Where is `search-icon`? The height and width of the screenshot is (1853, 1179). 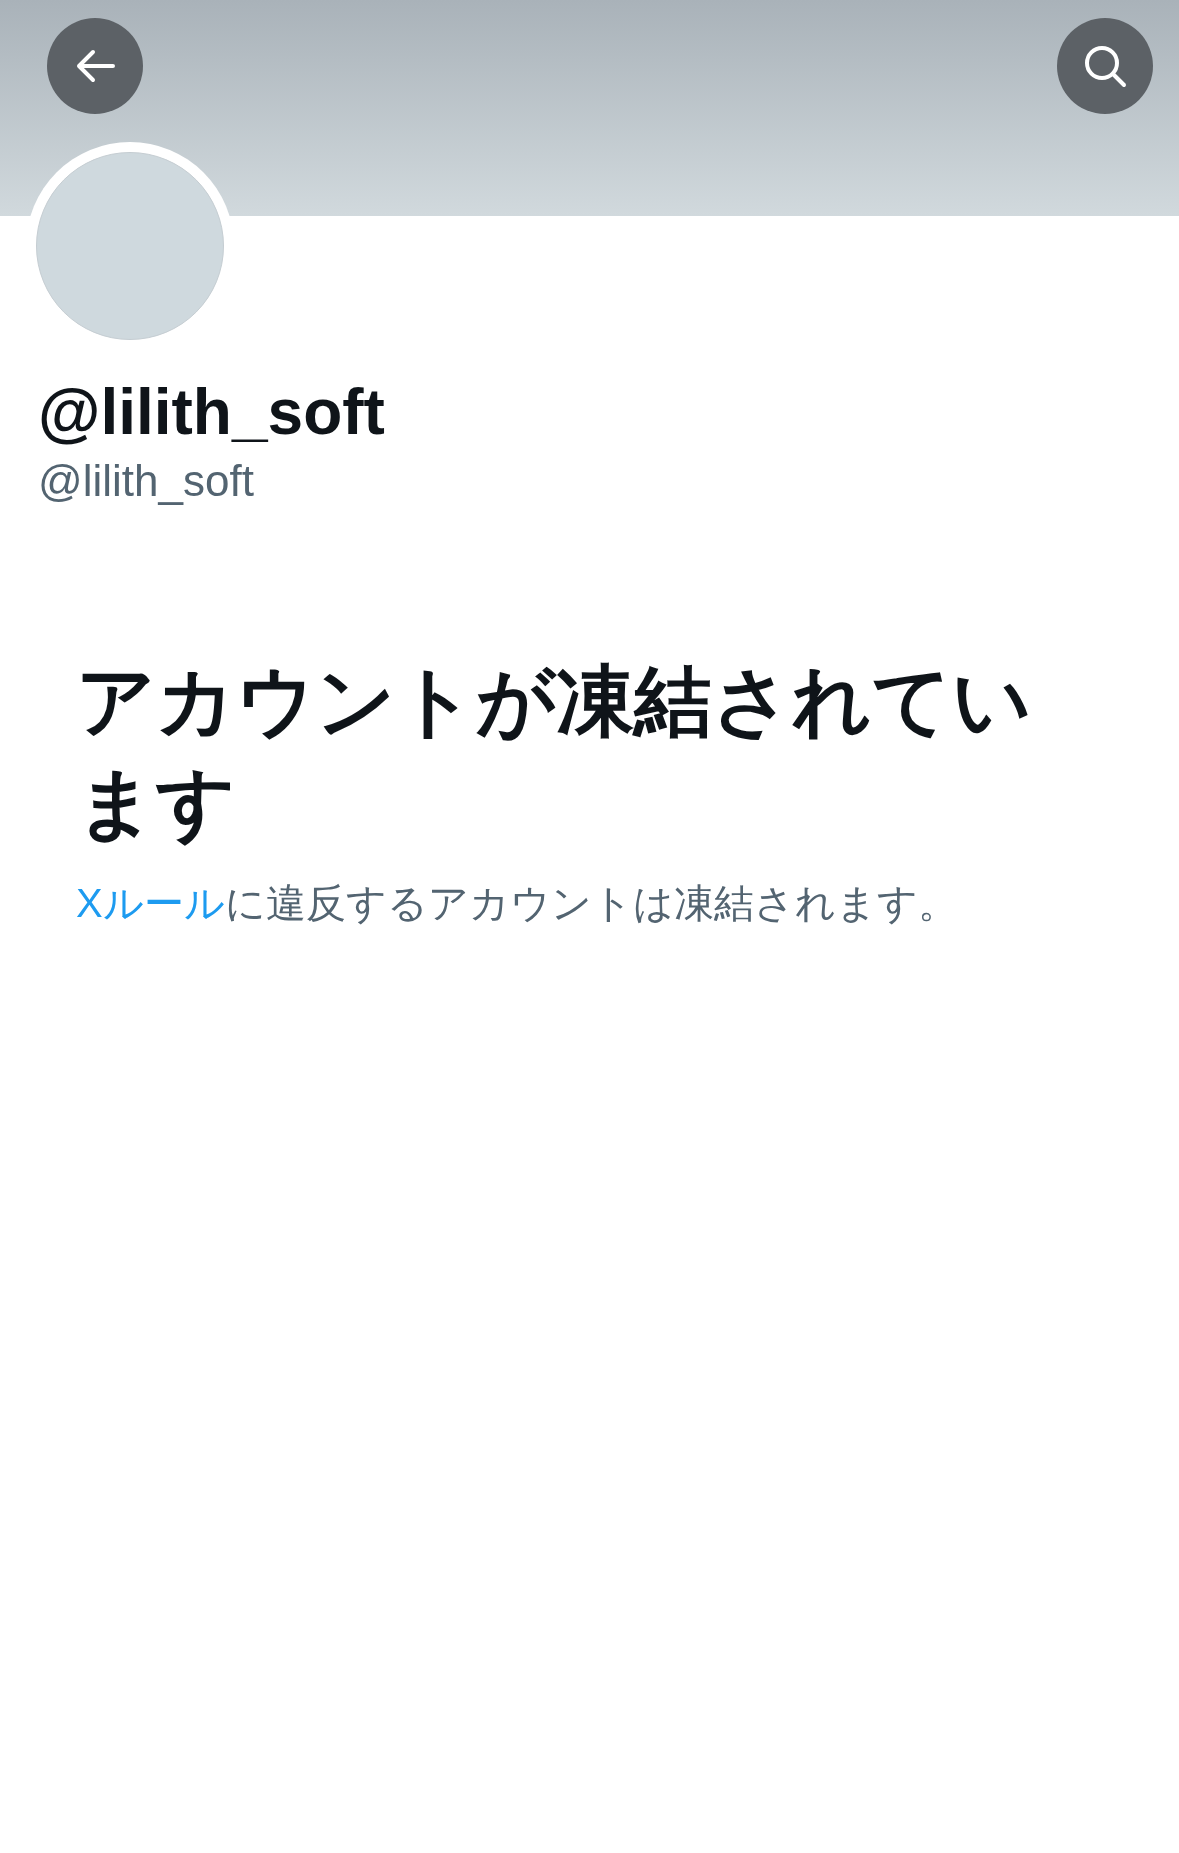
search-icon is located at coordinates (1105, 66).